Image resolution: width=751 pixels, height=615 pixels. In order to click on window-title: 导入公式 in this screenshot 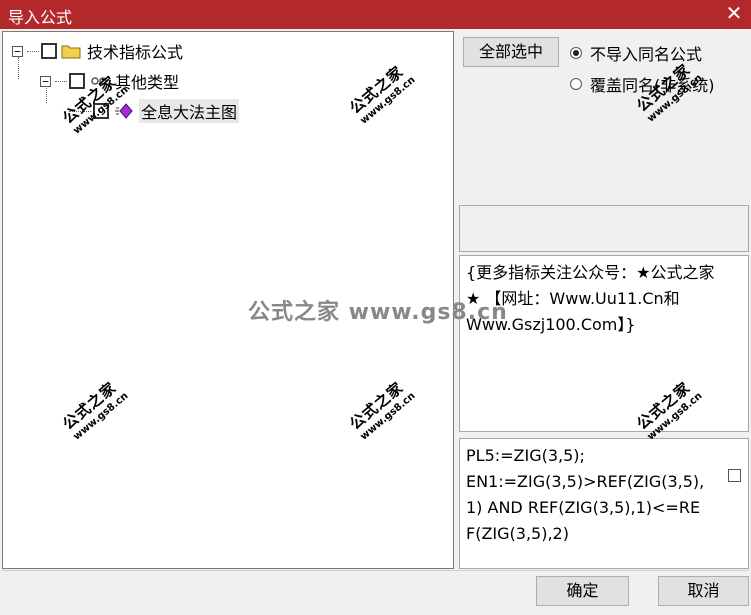, I will do `click(40, 17)`.